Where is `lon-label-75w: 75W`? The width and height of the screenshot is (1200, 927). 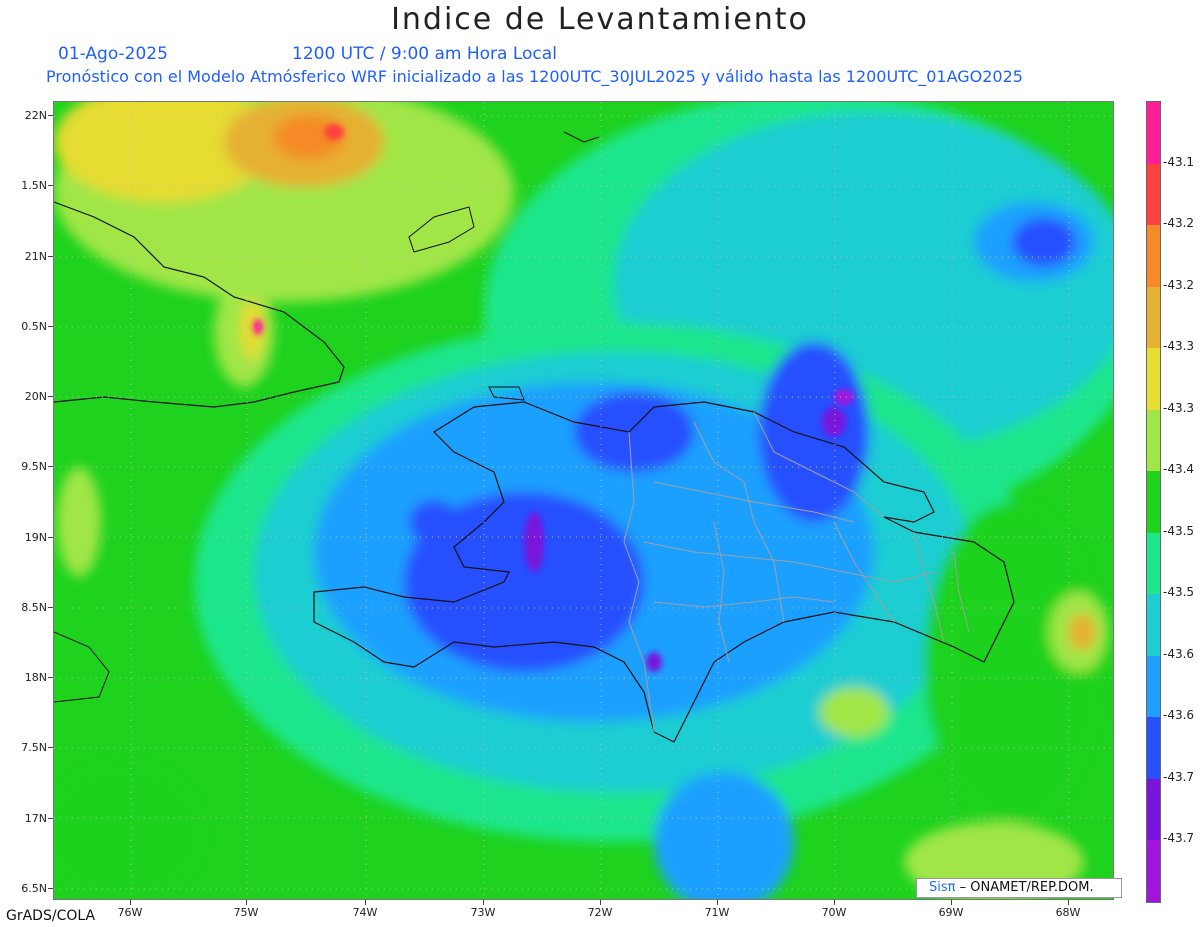 lon-label-75w: 75W is located at coordinates (246, 912).